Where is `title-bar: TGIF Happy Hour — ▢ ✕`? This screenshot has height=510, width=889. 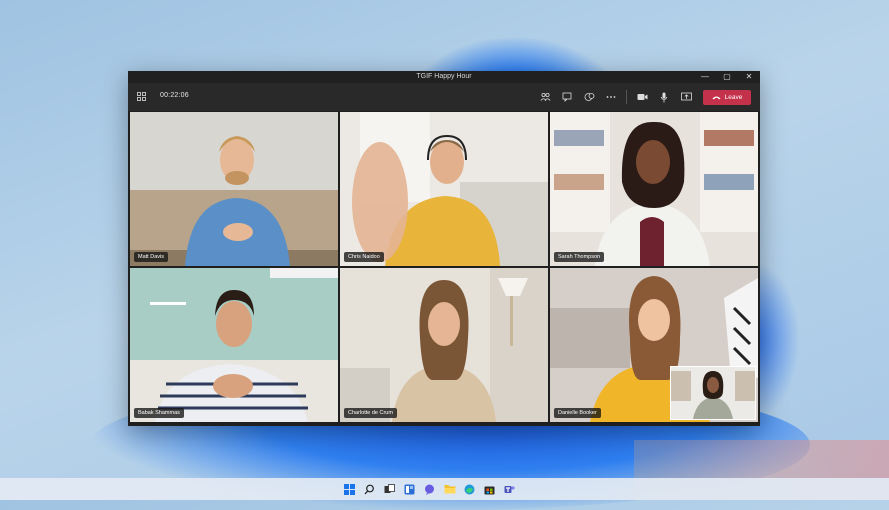
title-bar: TGIF Happy Hour — ▢ ✕ is located at coordinates (444, 77).